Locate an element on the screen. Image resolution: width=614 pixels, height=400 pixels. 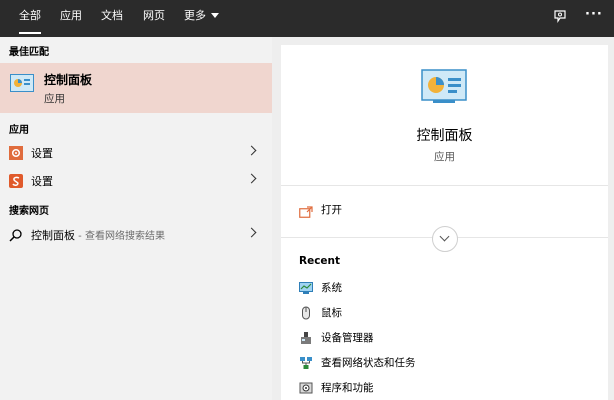
best-match-subtitle: 应用 is located at coordinates (54, 99).